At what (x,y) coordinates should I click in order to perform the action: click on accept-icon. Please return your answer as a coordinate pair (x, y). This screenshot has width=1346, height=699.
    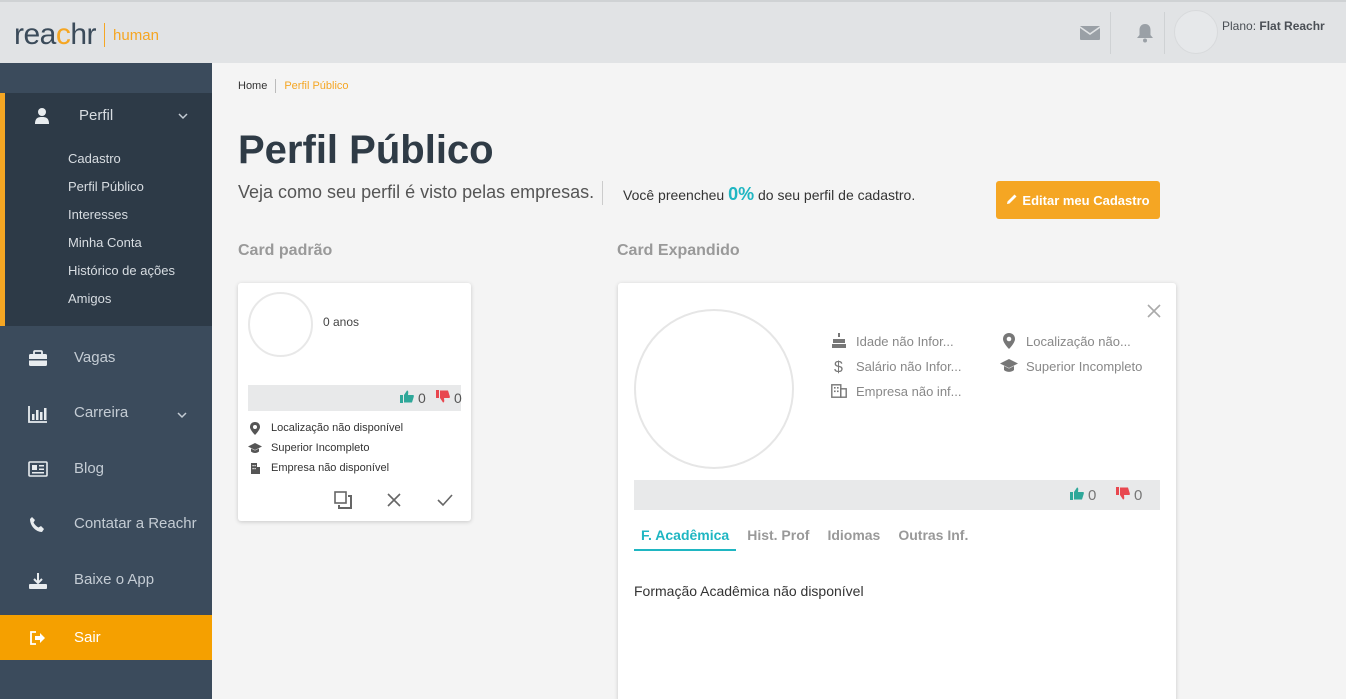
    Looking at the image, I should click on (445, 500).